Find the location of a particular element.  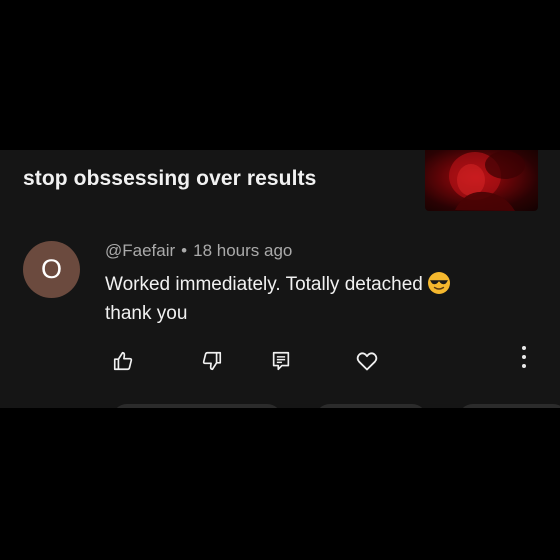

reply-comment-icon is located at coordinates (281, 361).